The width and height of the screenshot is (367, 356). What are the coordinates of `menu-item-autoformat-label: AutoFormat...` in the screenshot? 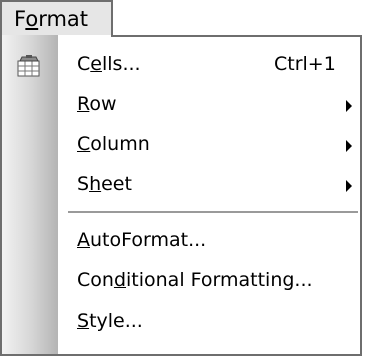 It's located at (142, 240).